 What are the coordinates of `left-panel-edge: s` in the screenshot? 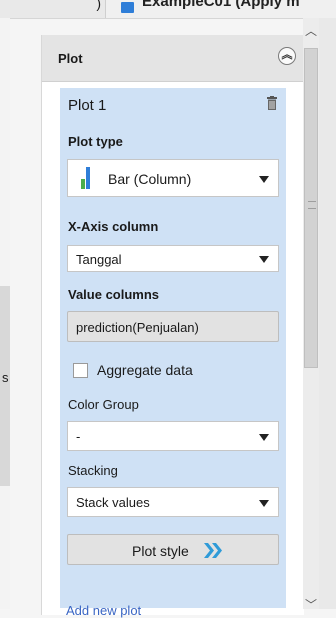 It's located at (5, 313).